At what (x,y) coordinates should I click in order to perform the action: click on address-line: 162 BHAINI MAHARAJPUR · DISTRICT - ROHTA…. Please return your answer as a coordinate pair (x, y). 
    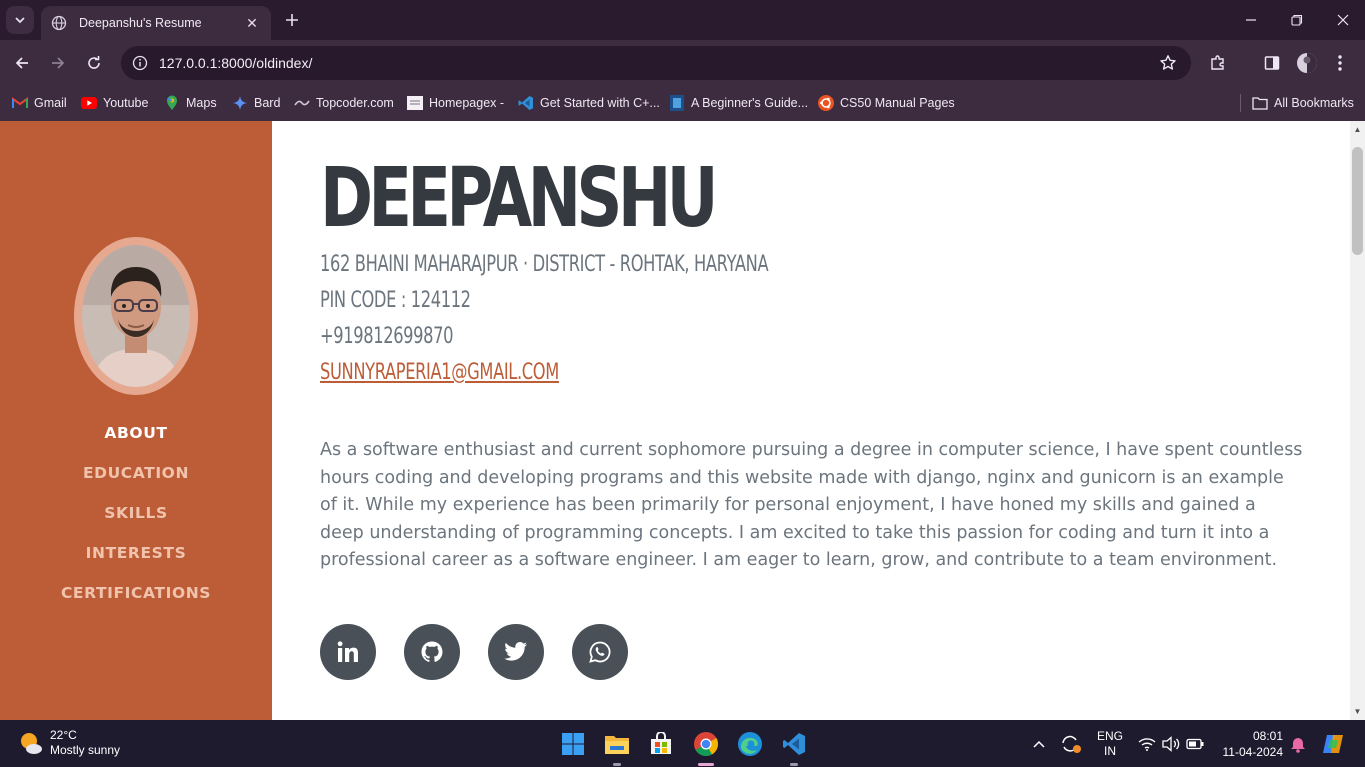
    Looking at the image, I should click on (544, 264).